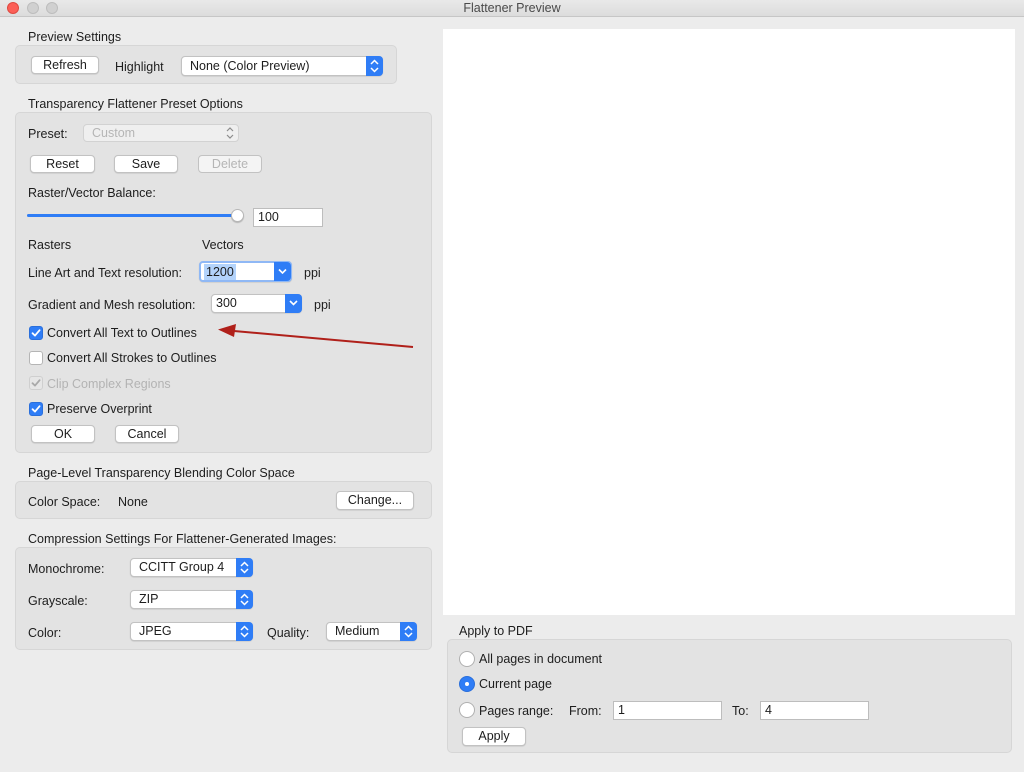  Describe the element at coordinates (540, 659) in the screenshot. I see `all-pages-label: All pages in document` at that location.